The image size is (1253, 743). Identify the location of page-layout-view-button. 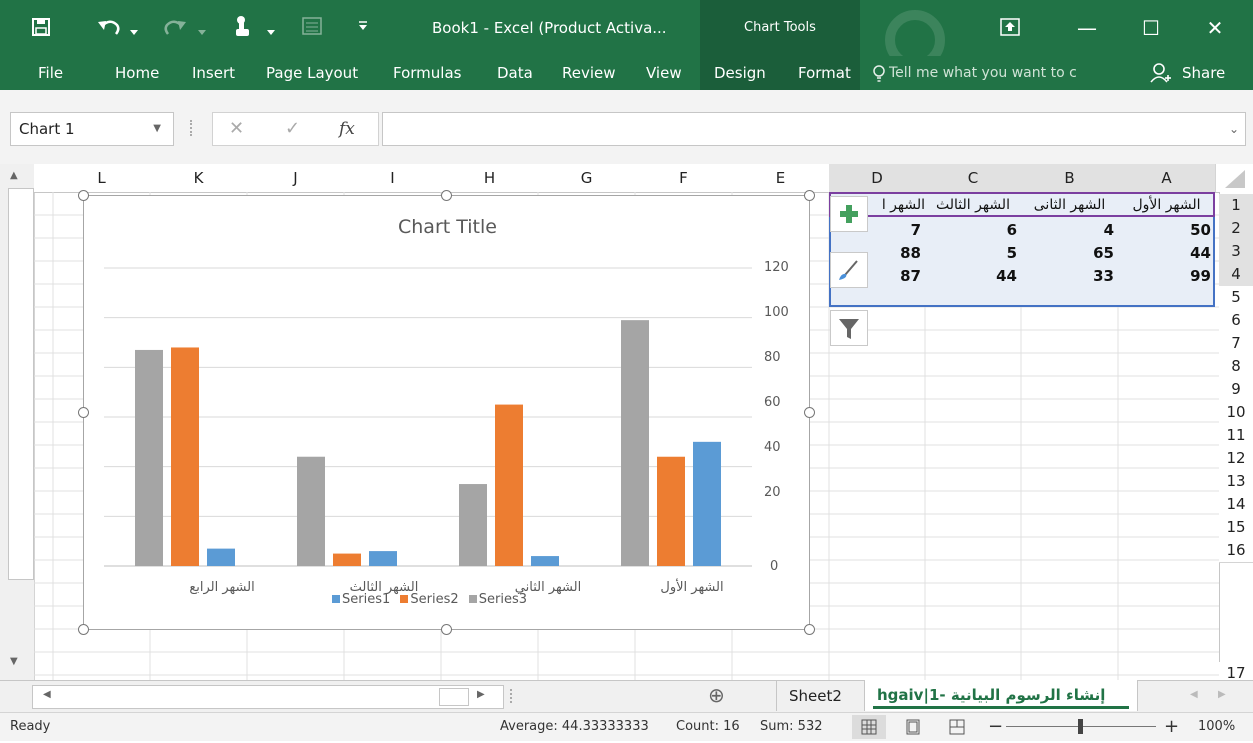
(913, 727).